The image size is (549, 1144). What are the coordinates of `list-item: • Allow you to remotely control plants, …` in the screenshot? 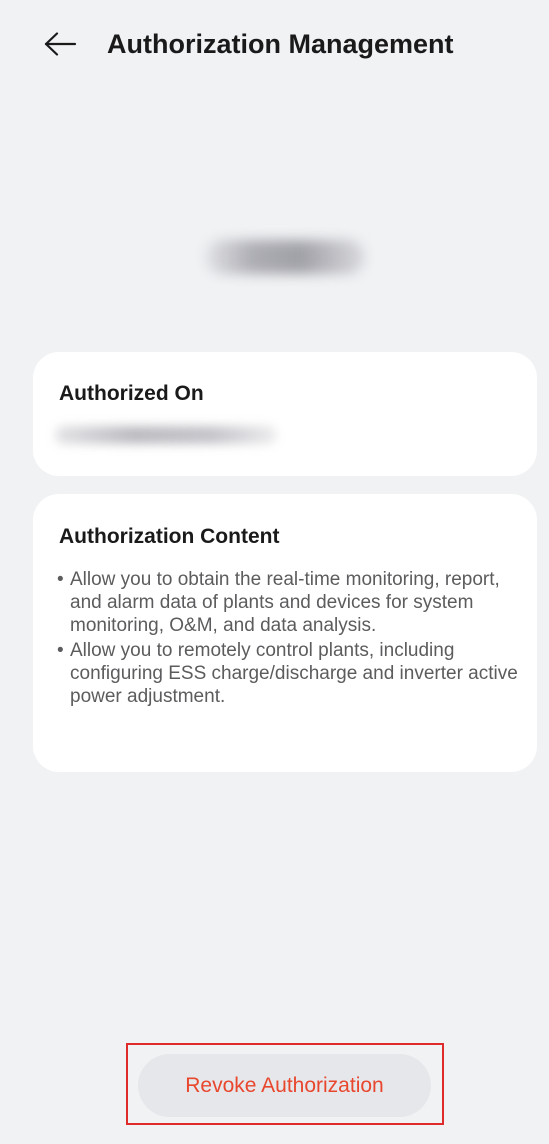 It's located at (292, 673).